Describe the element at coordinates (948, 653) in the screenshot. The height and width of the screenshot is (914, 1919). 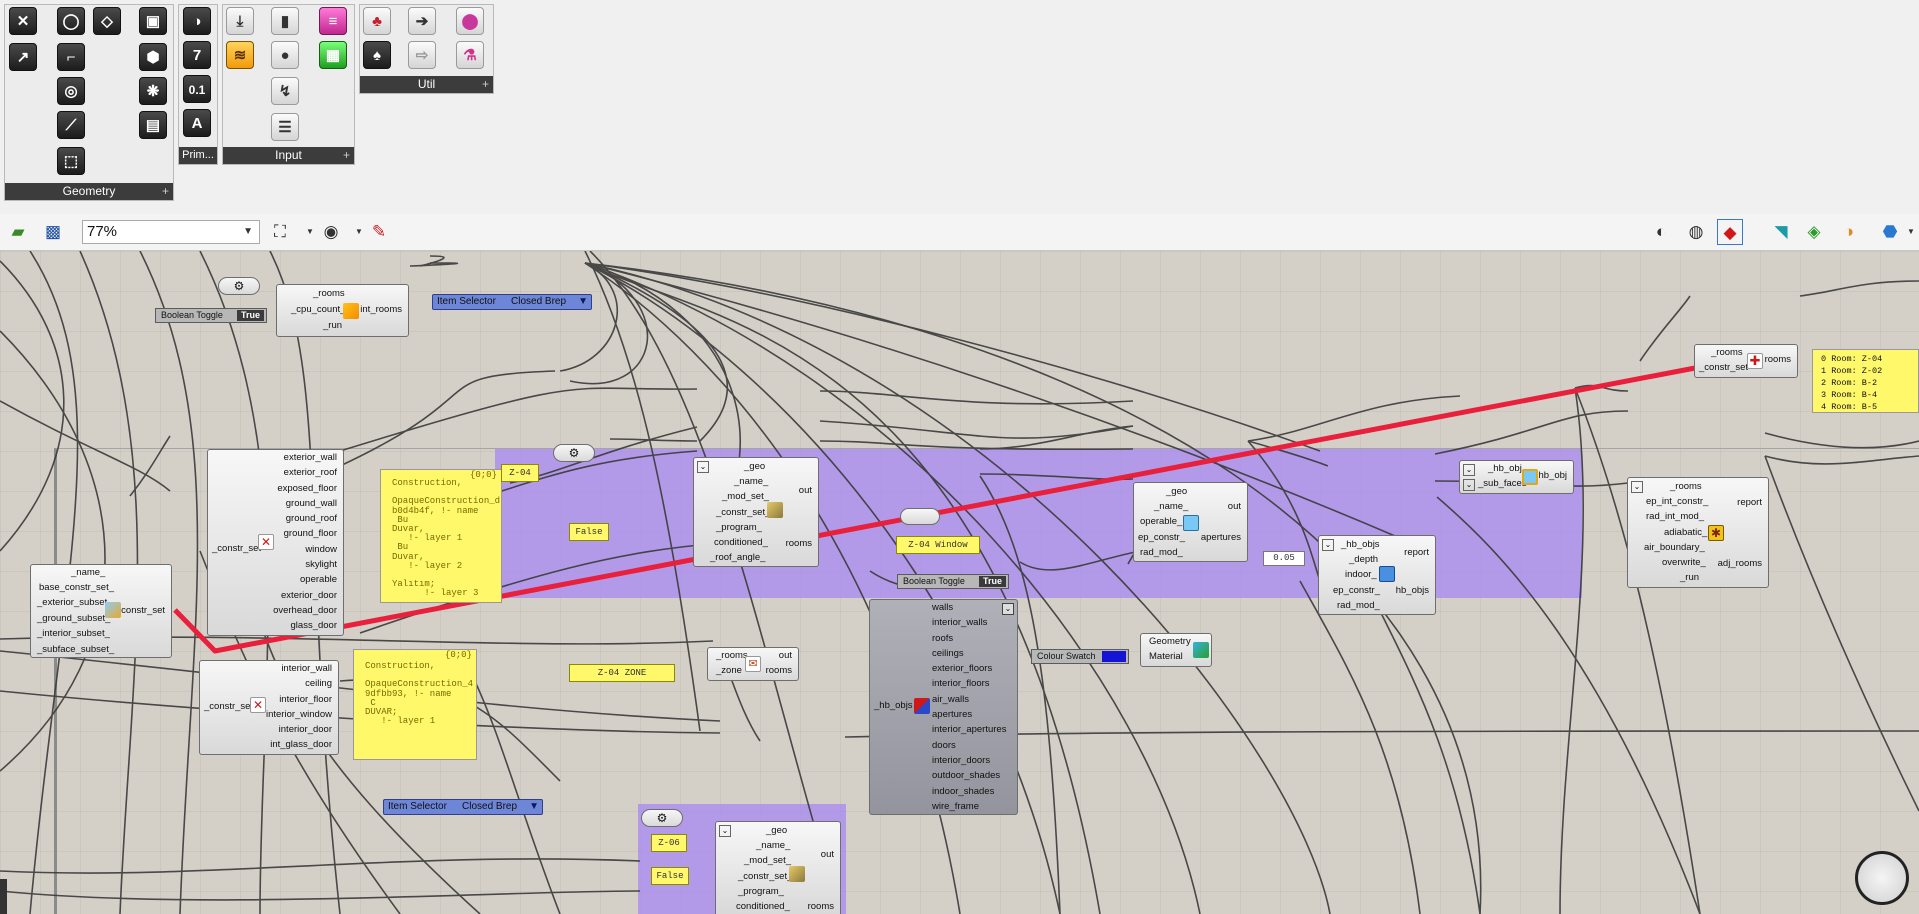
I see `output-ceilings: ceilings` at that location.